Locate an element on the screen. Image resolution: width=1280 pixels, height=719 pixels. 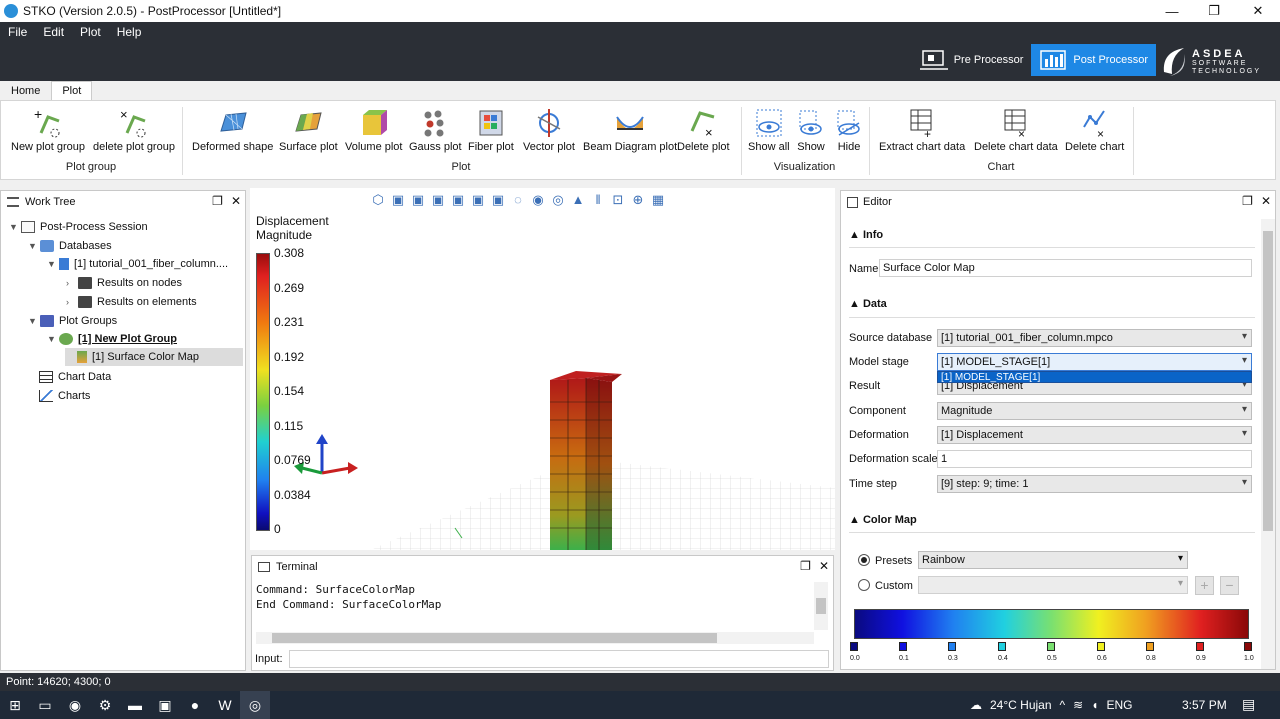
view-right-icon: ▣ is located at coordinates (458, 200).